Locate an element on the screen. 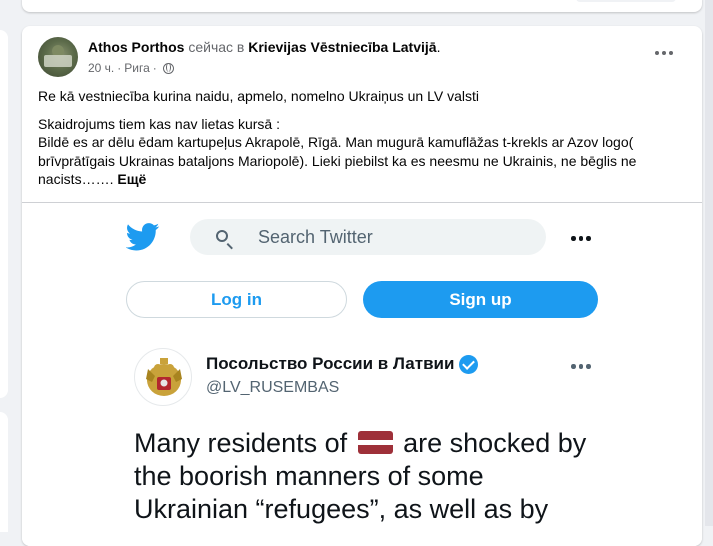 The width and height of the screenshot is (713, 546). post-action-text: сейчас в is located at coordinates (216, 47).